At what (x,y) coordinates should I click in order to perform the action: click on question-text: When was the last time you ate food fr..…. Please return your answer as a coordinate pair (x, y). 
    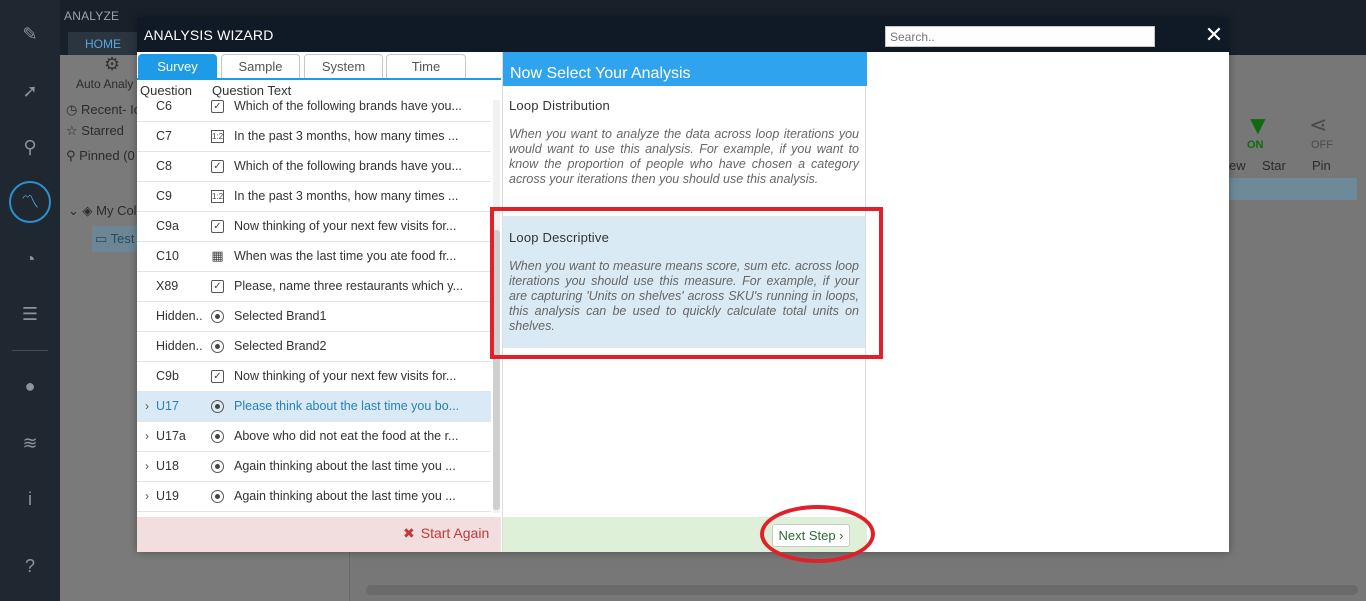
    Looking at the image, I should click on (345, 256).